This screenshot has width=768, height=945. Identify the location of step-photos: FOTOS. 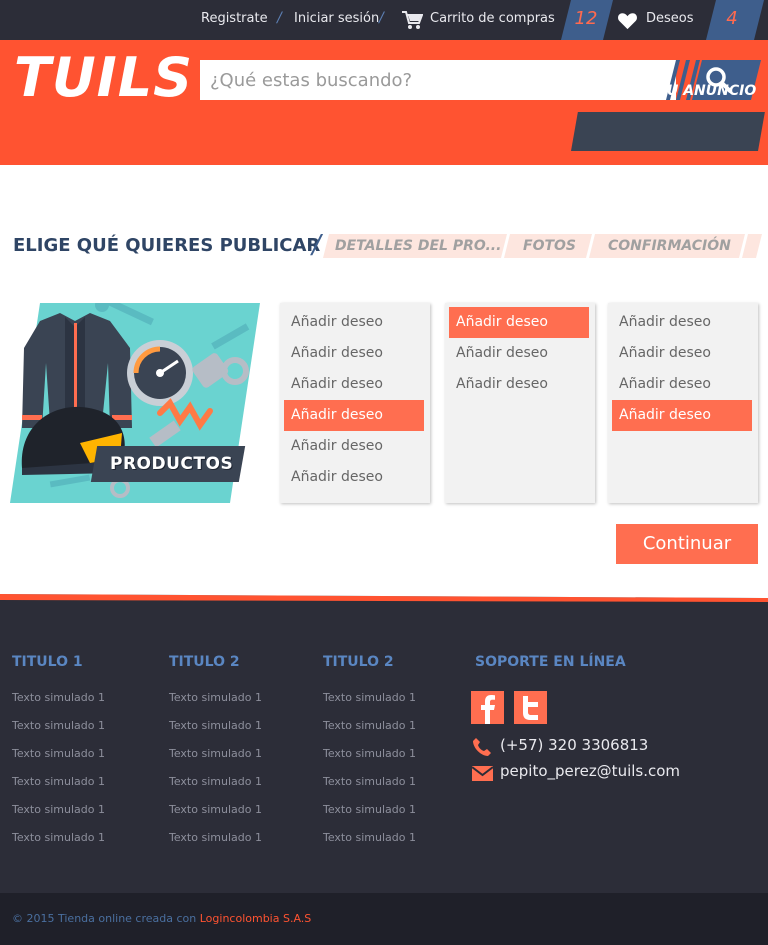
(549, 246).